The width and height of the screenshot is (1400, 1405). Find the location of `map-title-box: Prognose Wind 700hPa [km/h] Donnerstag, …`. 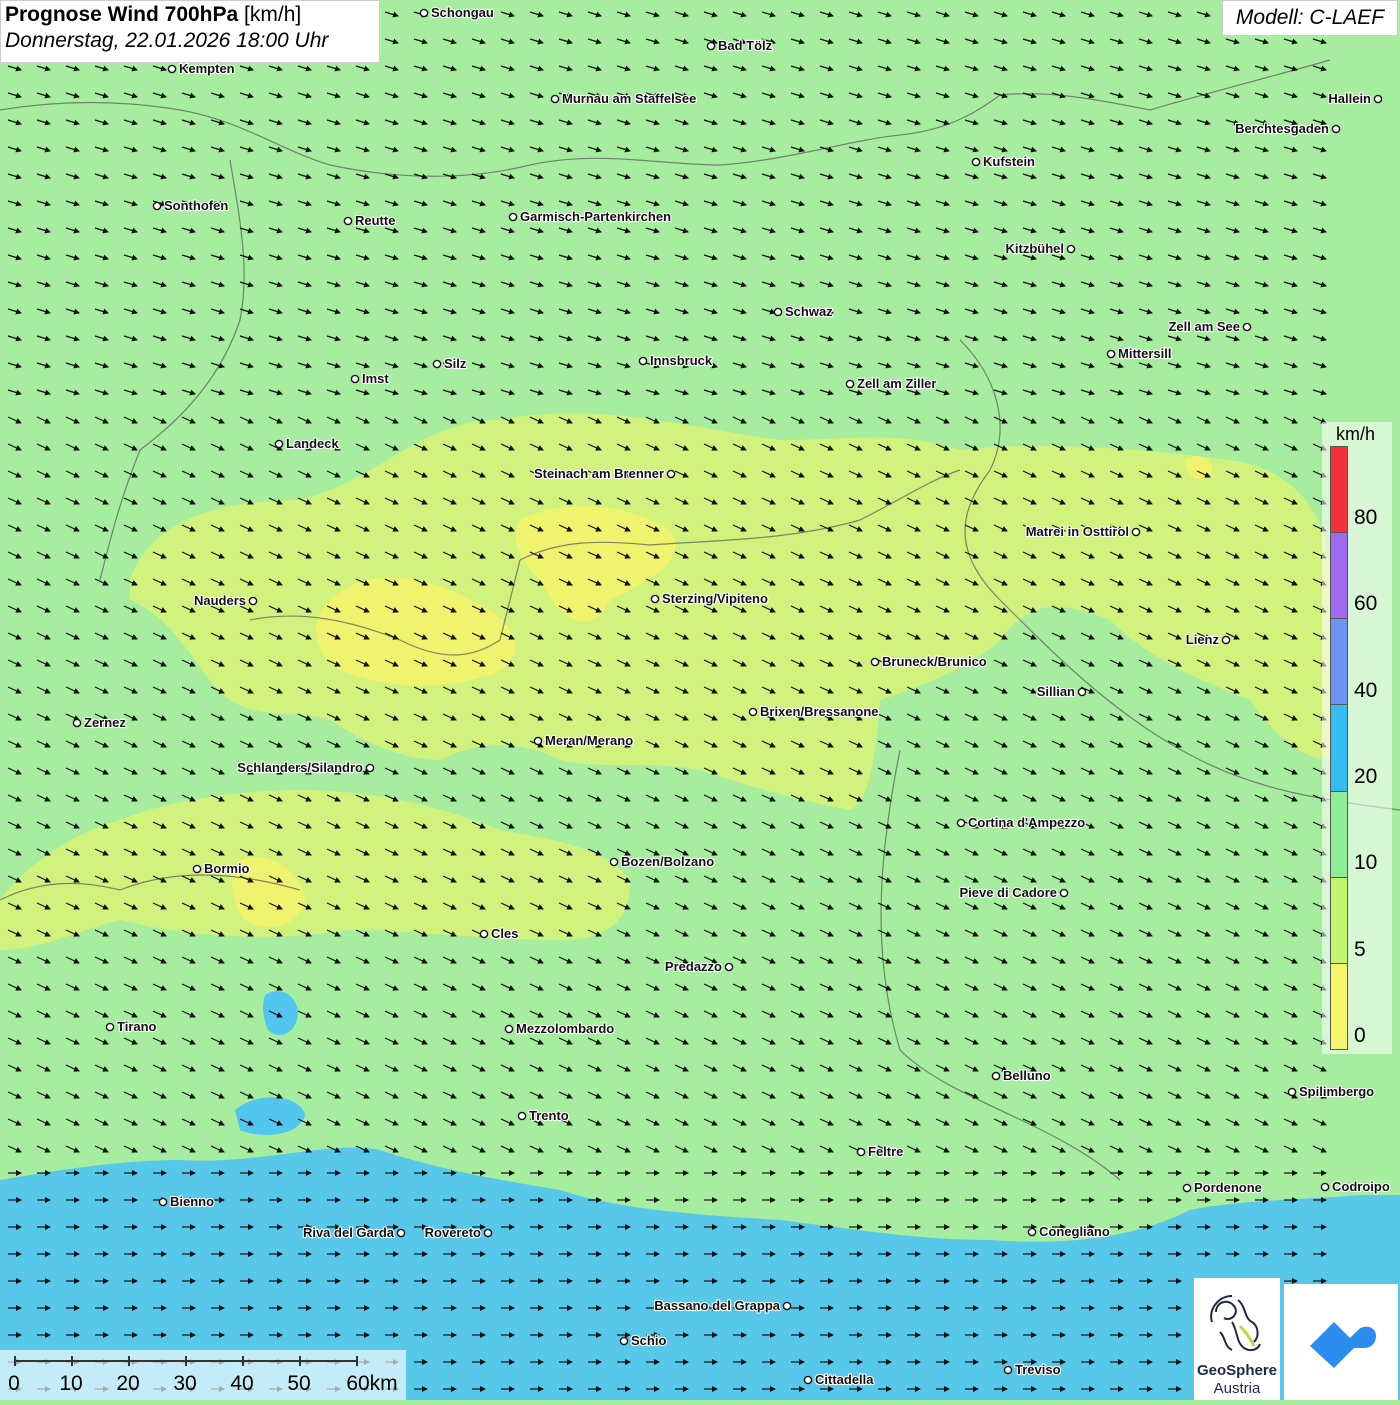

map-title-box: Prognose Wind 700hPa [km/h] Donnerstag, … is located at coordinates (190, 31).